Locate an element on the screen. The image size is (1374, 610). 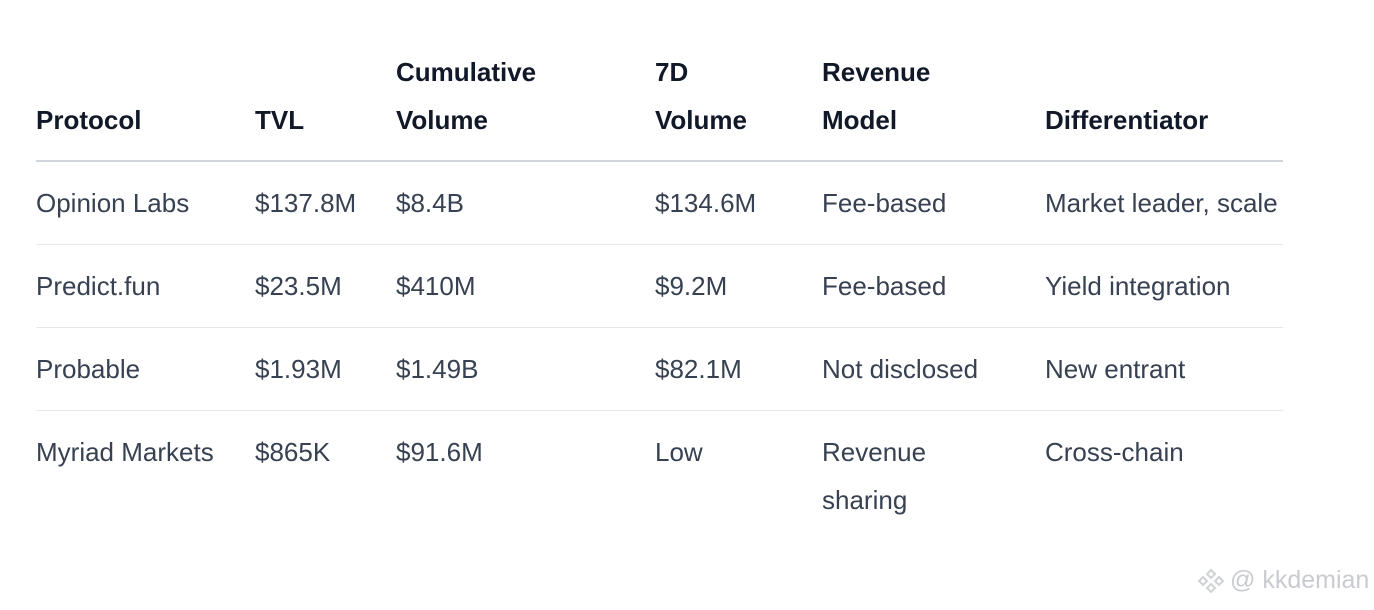
cell-differentiator: Market leader, scale is located at coordinates (1161, 203).